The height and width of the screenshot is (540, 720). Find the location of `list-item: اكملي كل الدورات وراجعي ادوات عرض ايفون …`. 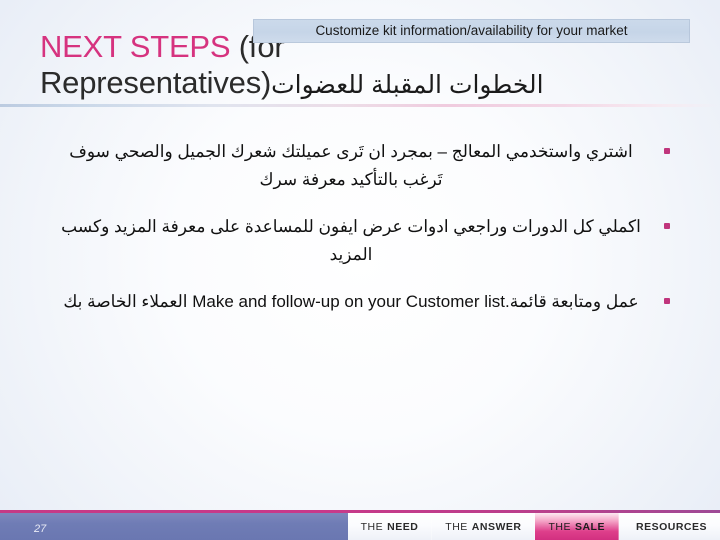

list-item: اكملي كل الدورات وراجعي ادوات عرض ايفون … is located at coordinates (360, 240).